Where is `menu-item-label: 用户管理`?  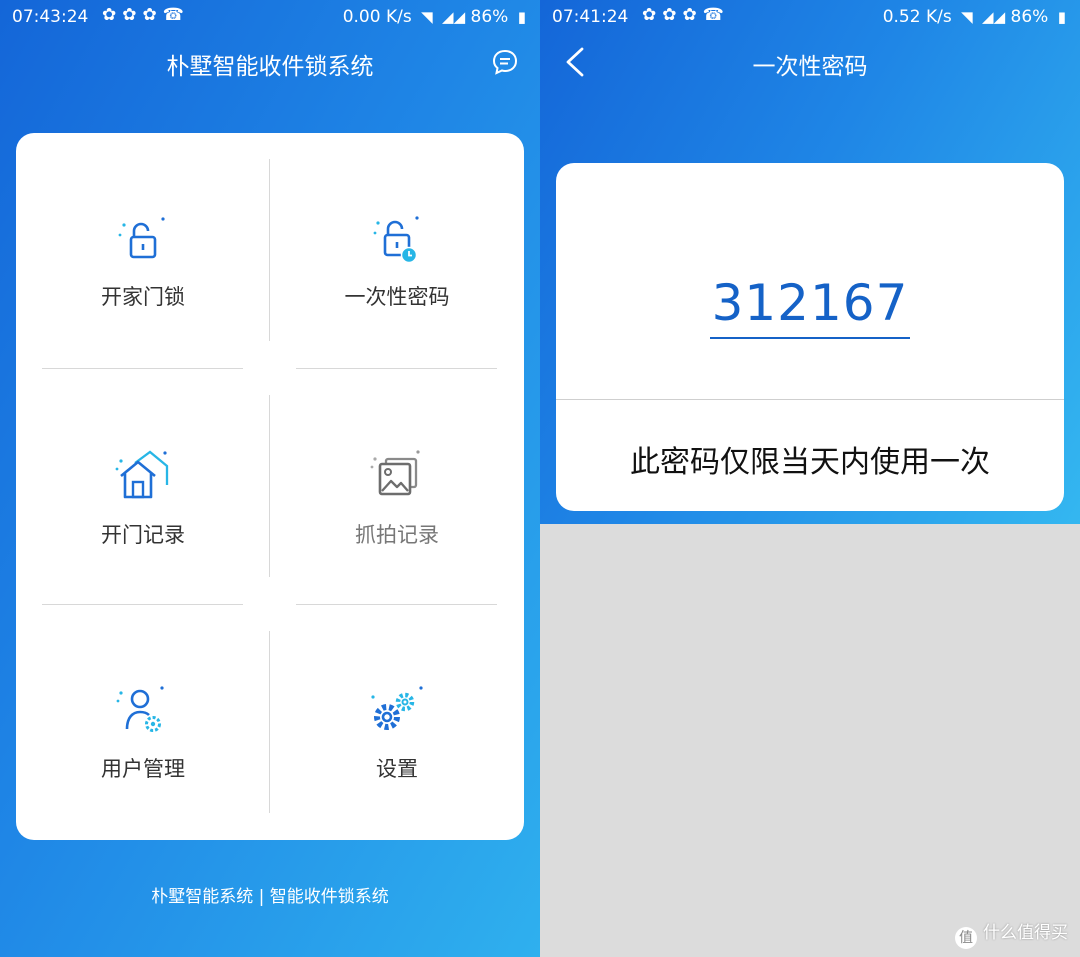 menu-item-label: 用户管理 is located at coordinates (143, 769).